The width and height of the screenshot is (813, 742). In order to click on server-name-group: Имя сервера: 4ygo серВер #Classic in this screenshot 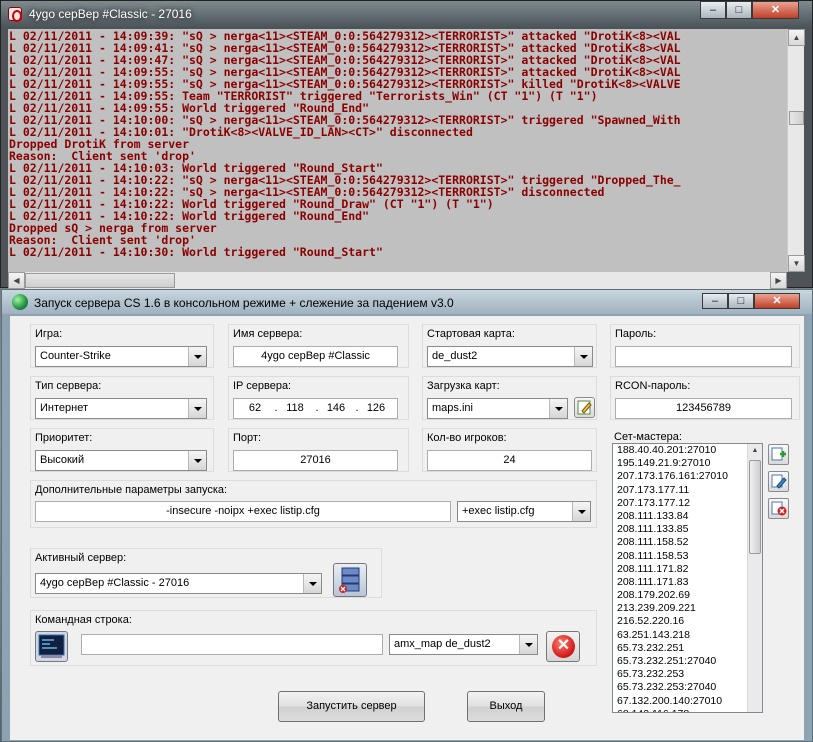, I will do `click(318, 346)`.